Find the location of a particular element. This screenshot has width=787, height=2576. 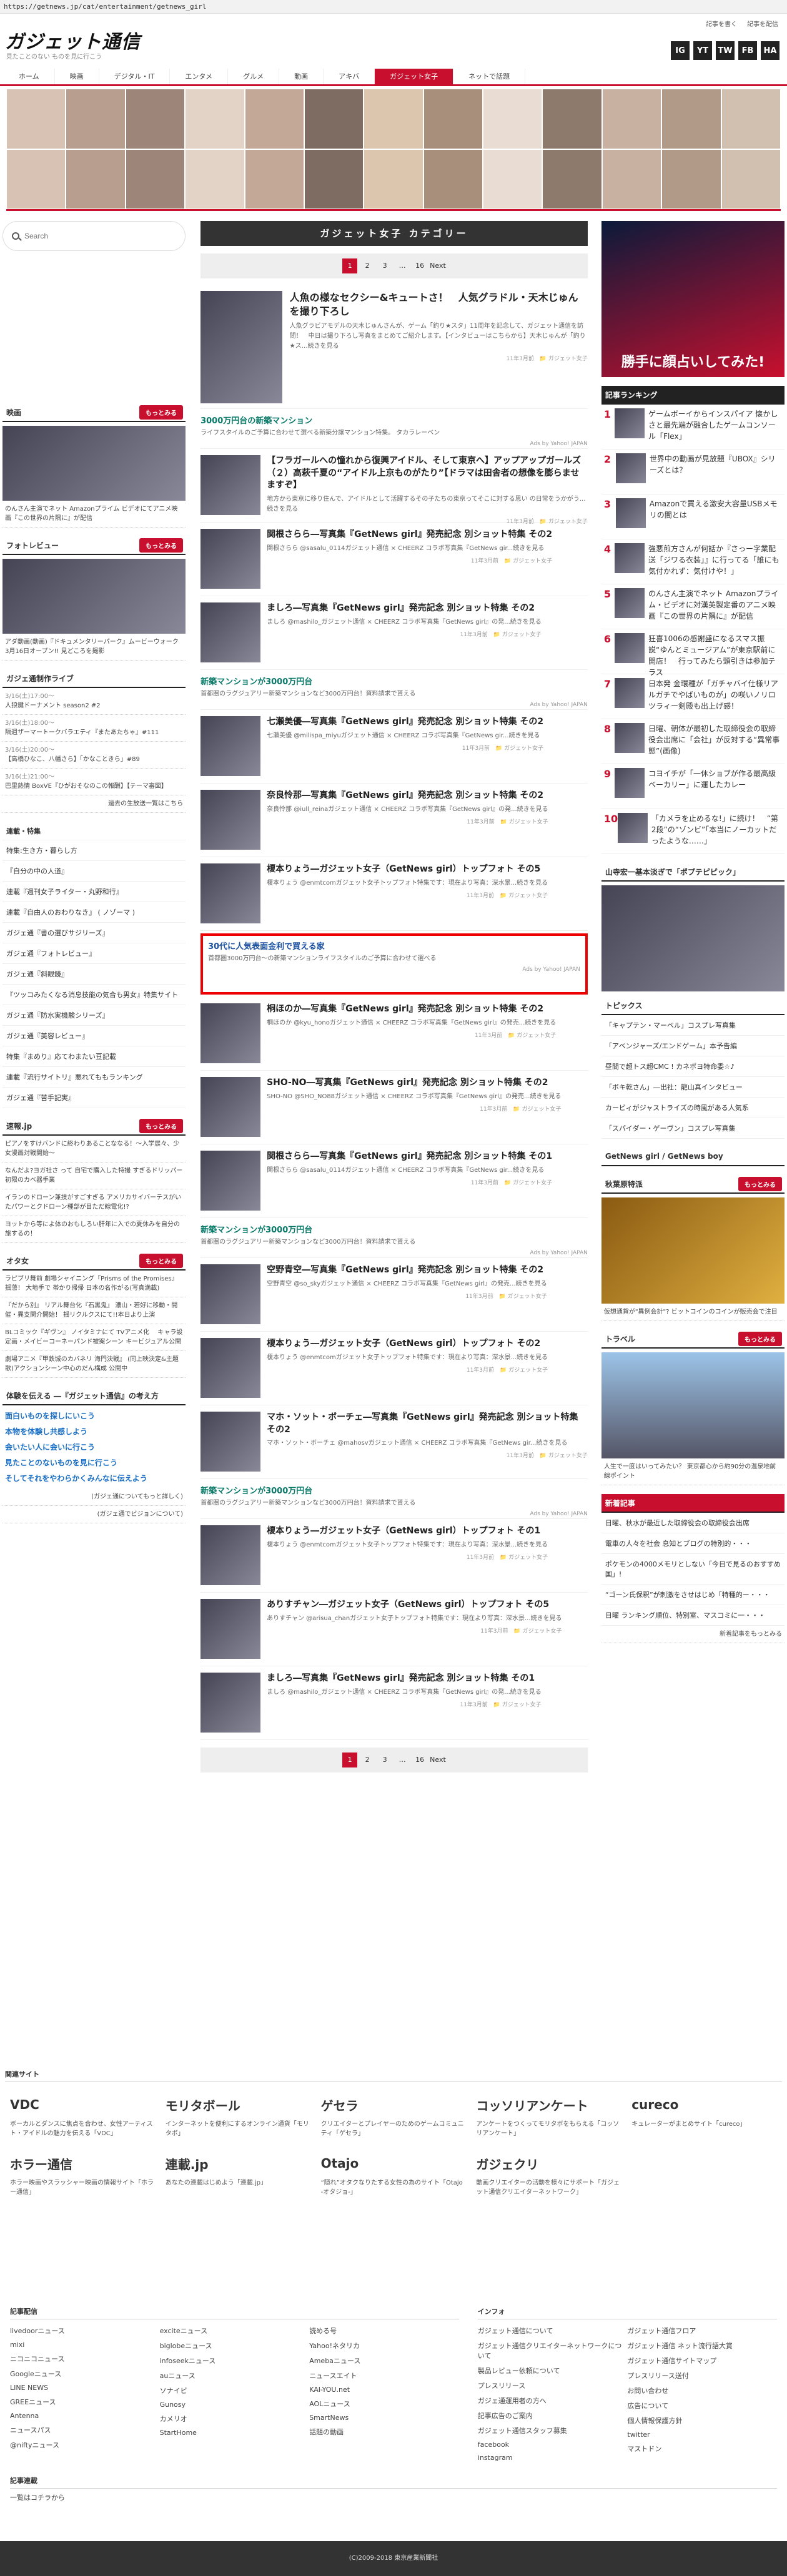

ad-title: 新築マンションが3000万円台 is located at coordinates (394, 1490).